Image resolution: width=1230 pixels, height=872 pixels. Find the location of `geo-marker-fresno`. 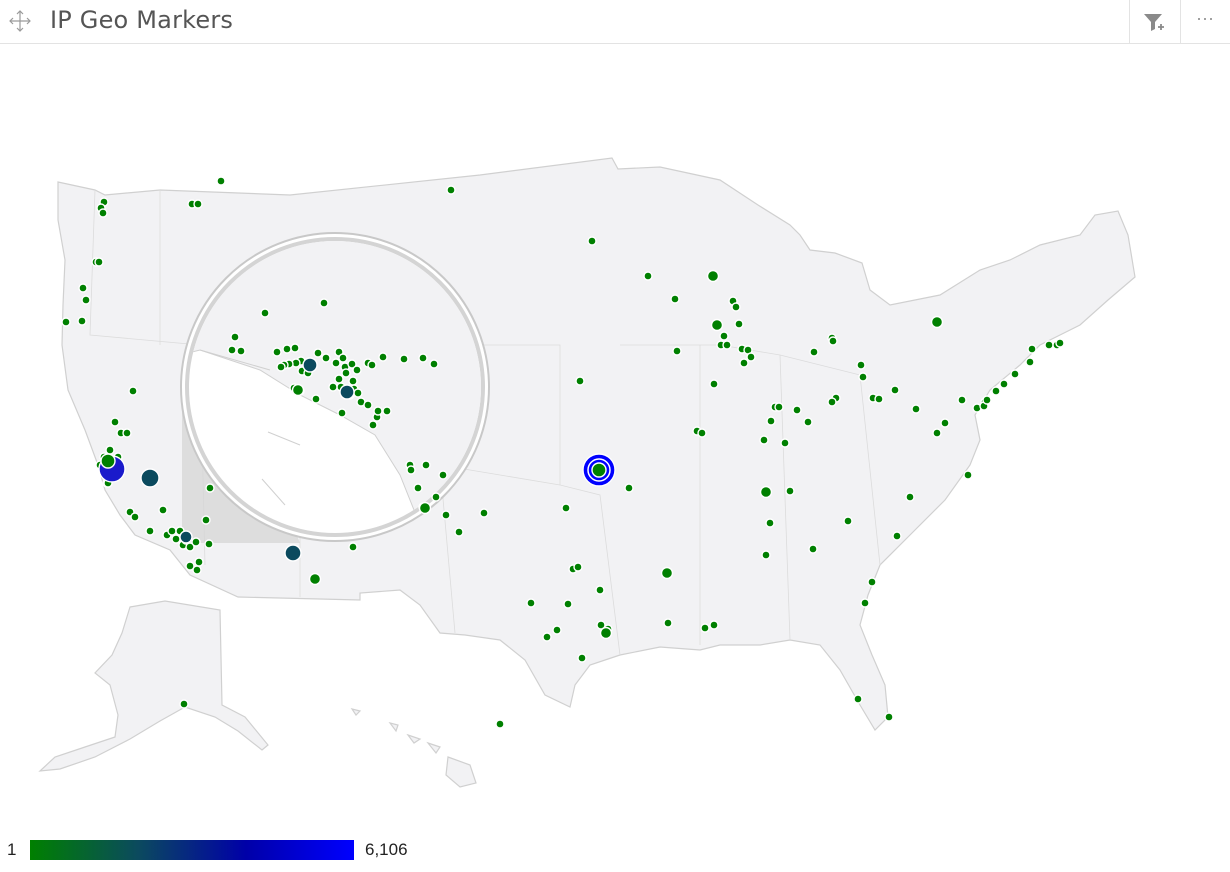

geo-marker-fresno is located at coordinates (150, 478).